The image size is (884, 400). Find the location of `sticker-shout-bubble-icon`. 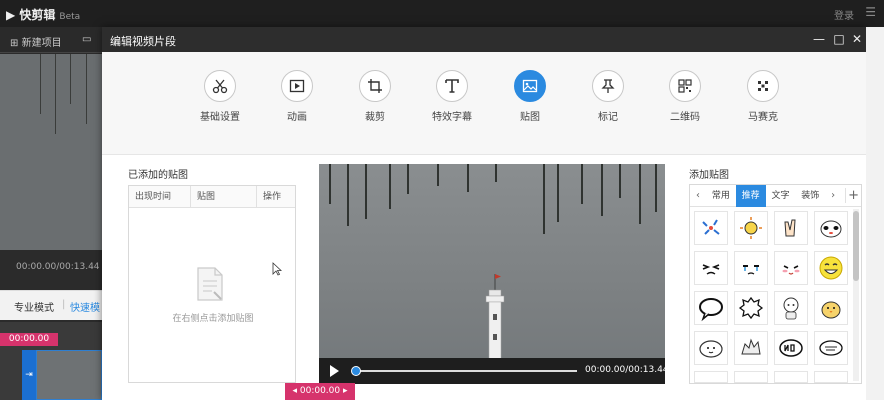

sticker-shout-bubble-icon is located at coordinates (751, 308).